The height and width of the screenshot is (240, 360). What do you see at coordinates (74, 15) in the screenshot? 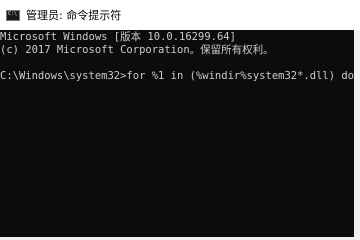
I see `window-title: 管理员: 命令提示符` at bounding box center [74, 15].